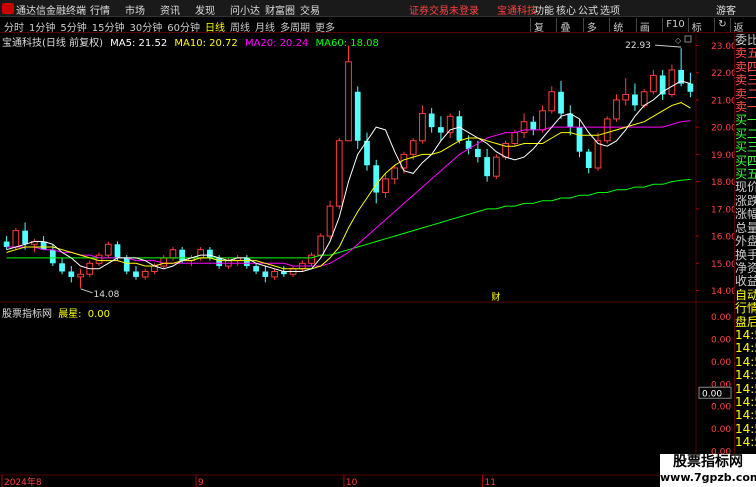 Image resolution: width=756 pixels, height=487 pixels. What do you see at coordinates (745, 161) in the screenshot?
I see `side-panel-item: 买四` at bounding box center [745, 161].